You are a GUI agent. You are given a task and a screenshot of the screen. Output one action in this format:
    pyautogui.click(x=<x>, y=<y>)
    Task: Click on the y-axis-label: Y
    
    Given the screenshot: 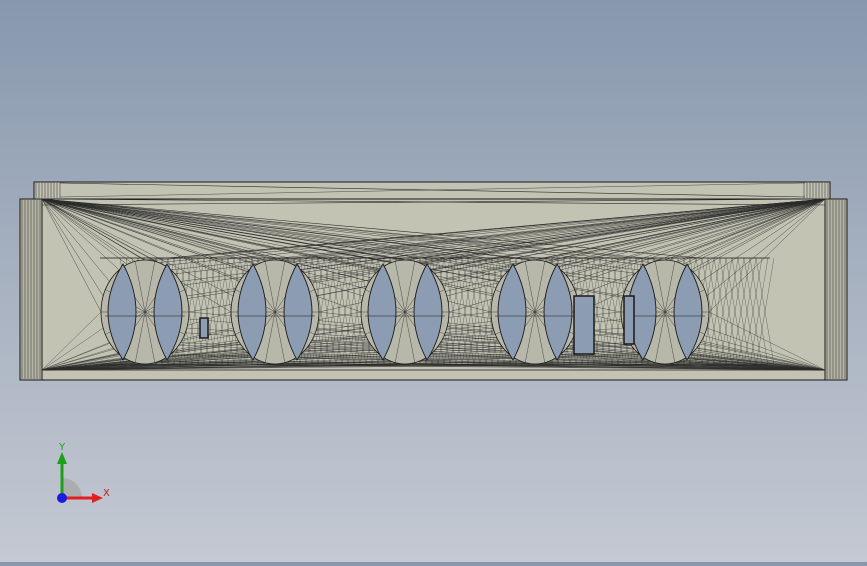 What is the action you would take?
    pyautogui.click(x=62, y=447)
    